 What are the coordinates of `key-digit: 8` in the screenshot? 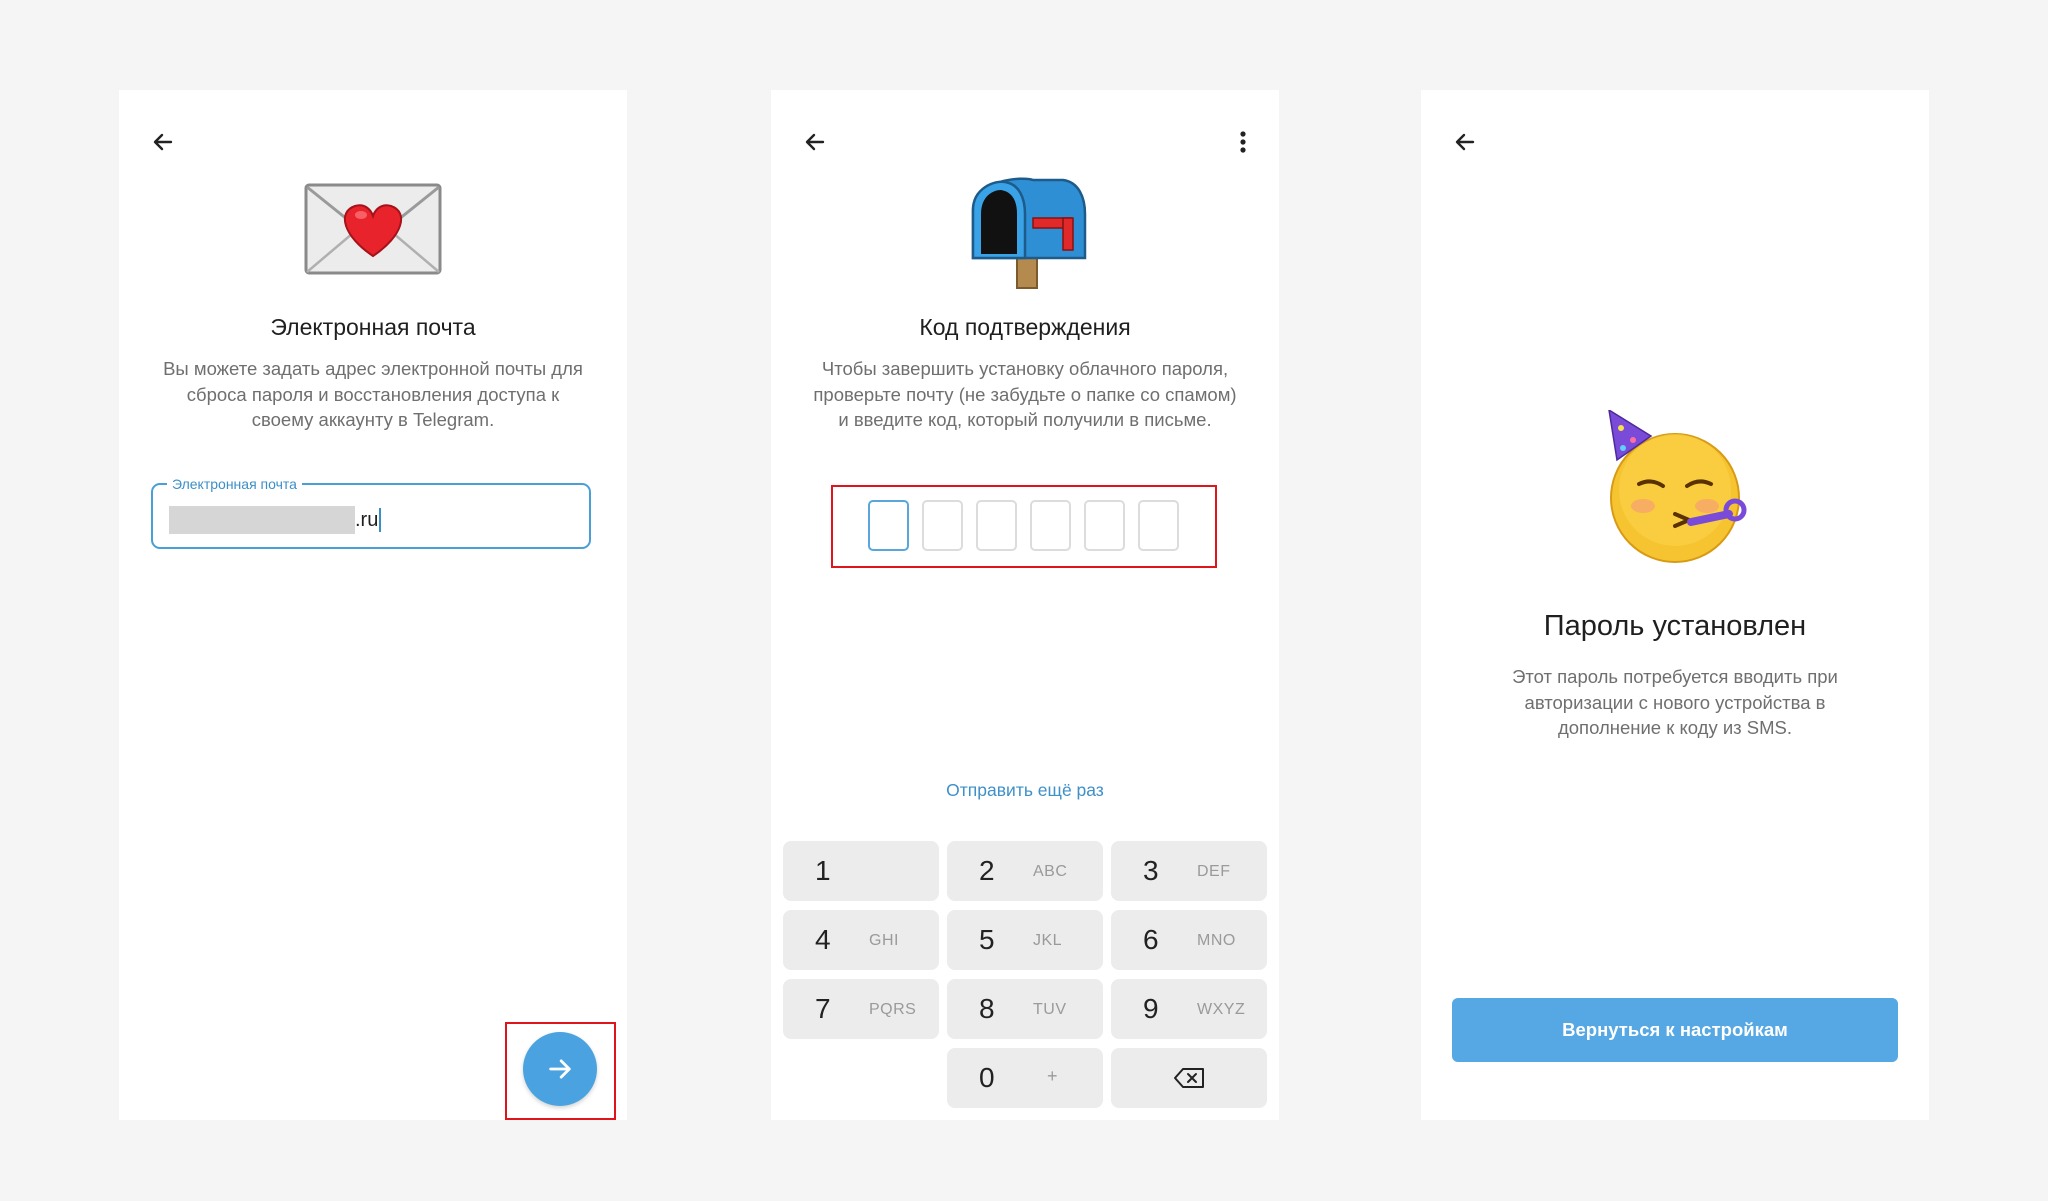 It's located at (987, 1008).